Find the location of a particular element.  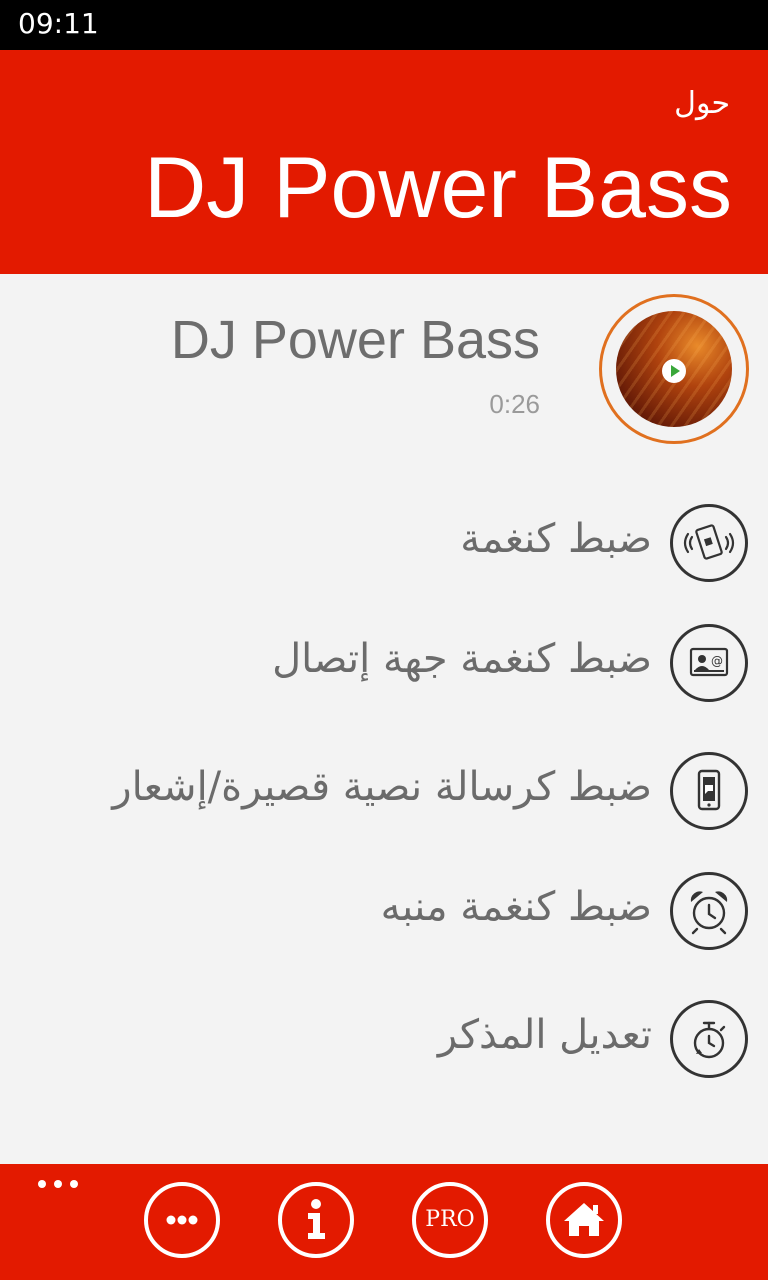

home-icon is located at coordinates (584, 1219).